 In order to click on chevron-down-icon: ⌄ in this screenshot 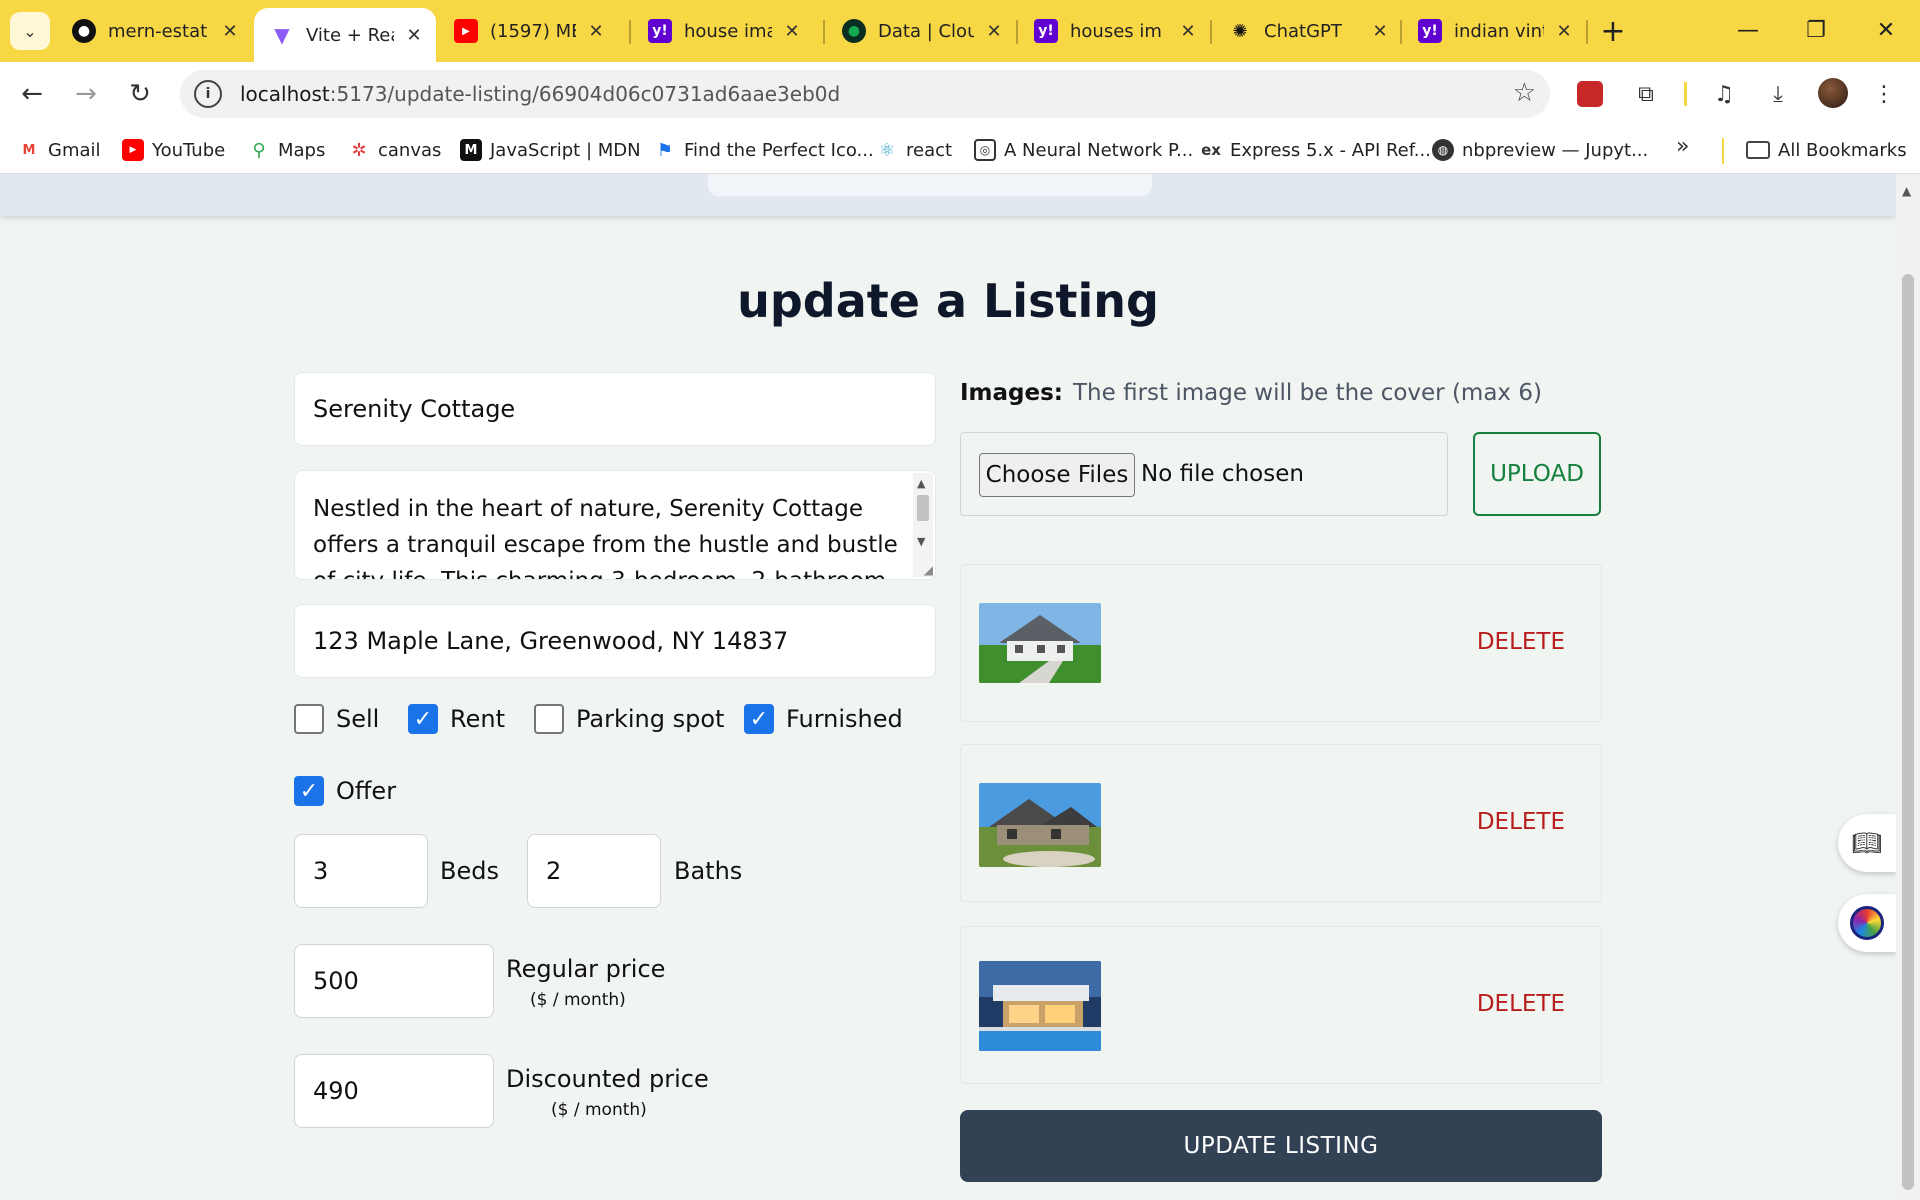, I will do `click(30, 31)`.